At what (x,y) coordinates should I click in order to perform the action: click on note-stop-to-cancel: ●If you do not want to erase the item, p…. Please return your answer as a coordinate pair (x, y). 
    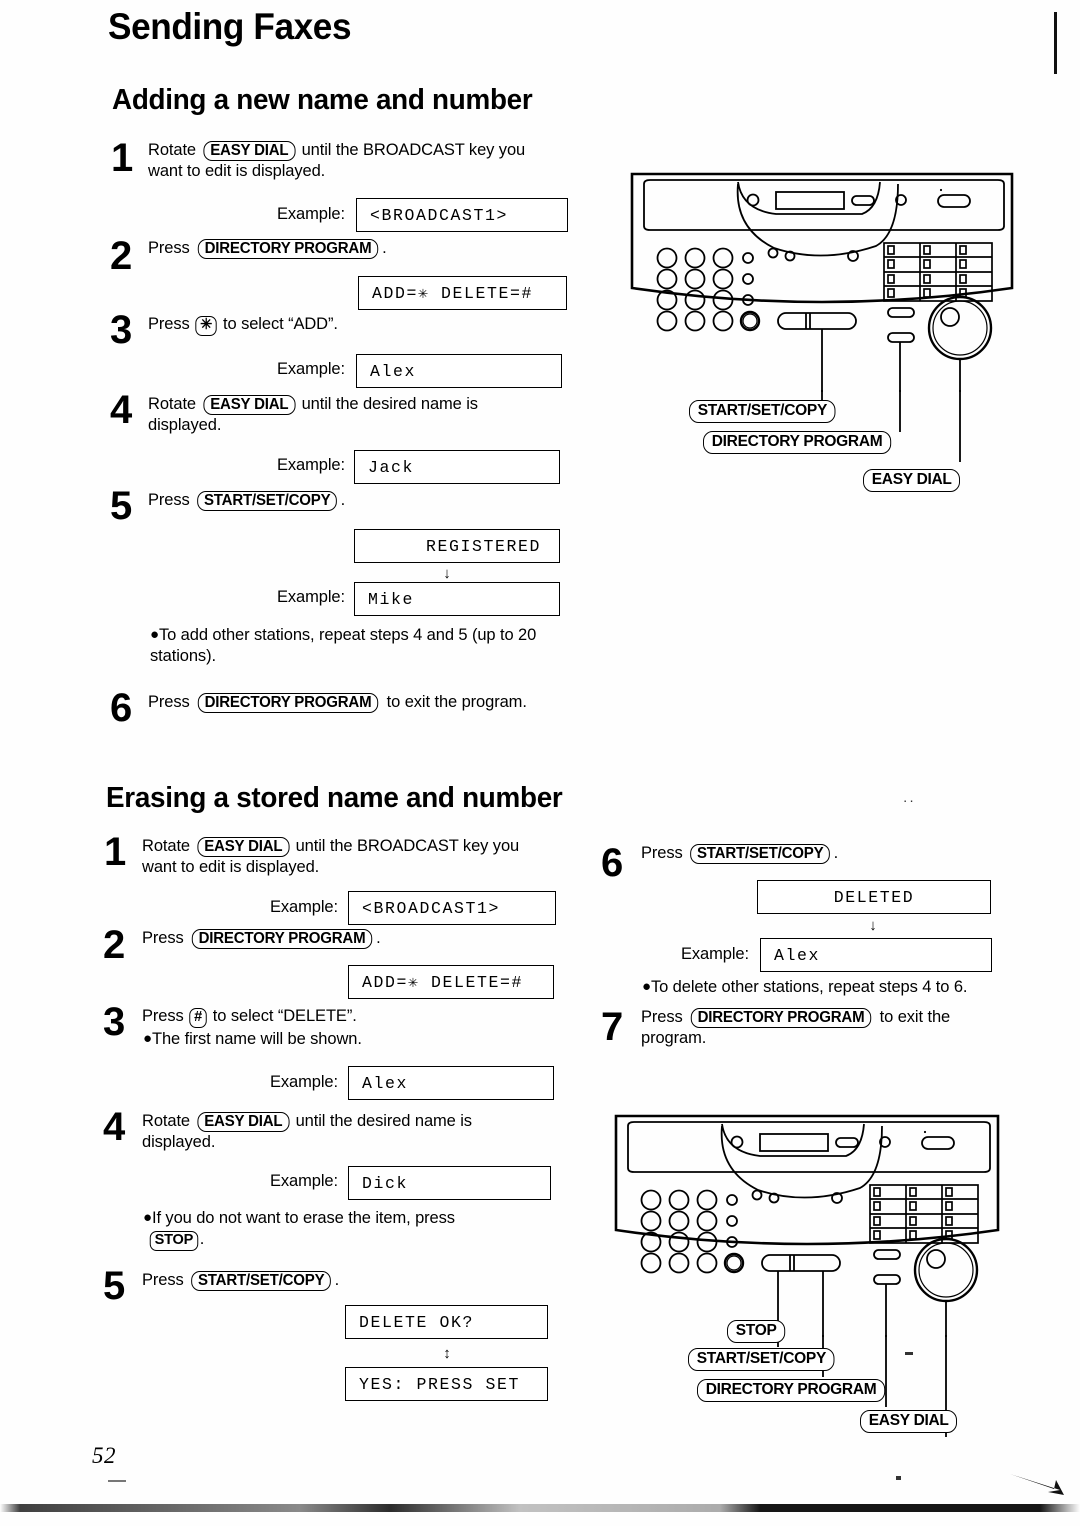
    Looking at the image, I should click on (343, 1230).